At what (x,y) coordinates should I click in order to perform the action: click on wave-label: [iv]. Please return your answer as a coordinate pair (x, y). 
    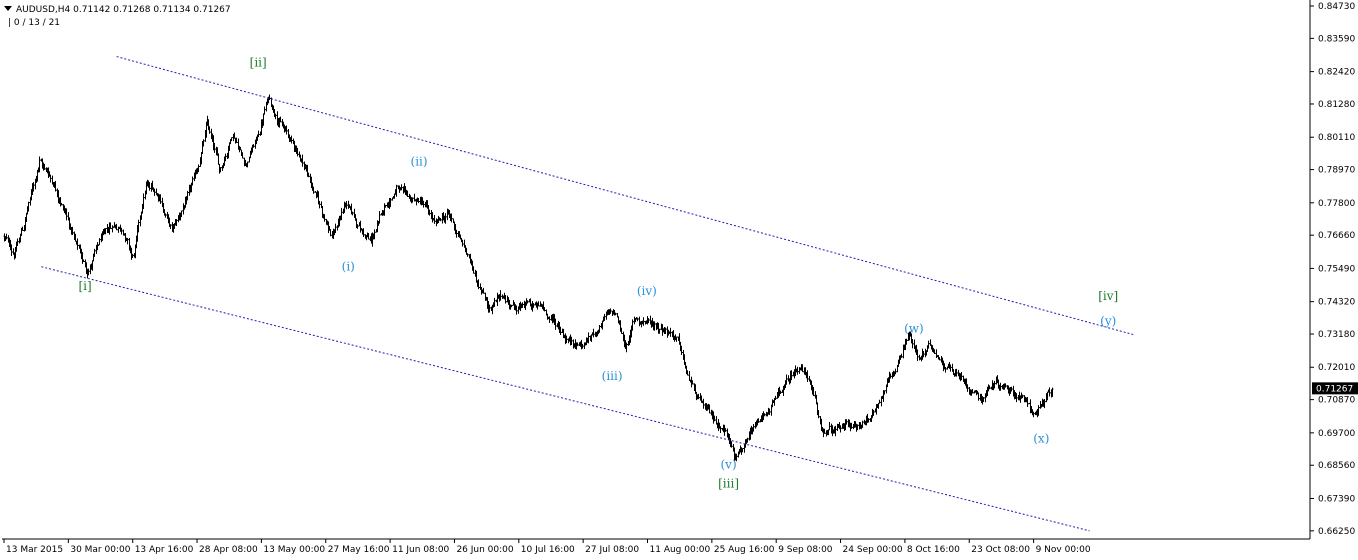
    Looking at the image, I should click on (1108, 296).